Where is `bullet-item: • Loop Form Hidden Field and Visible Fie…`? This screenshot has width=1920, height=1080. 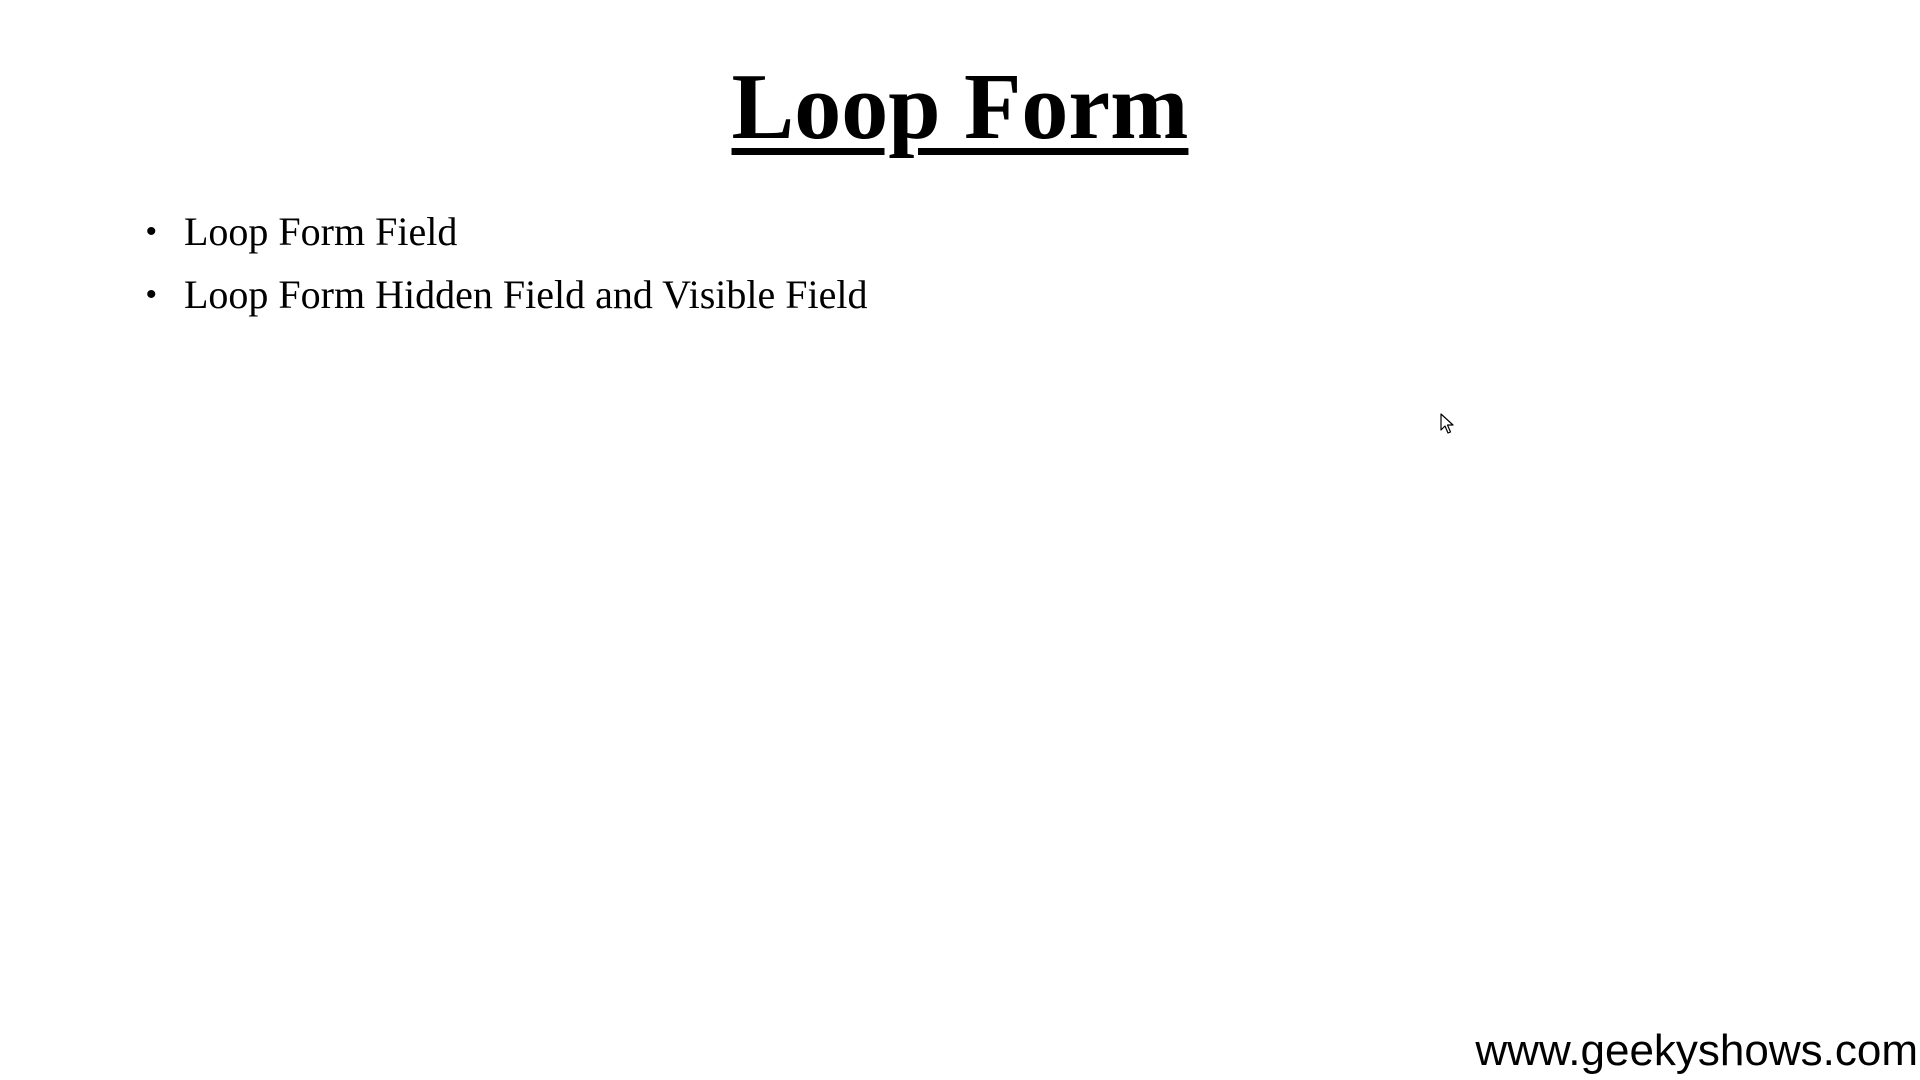
bullet-item: • Loop Form Hidden Field and Visible Fie… is located at coordinates (505, 294).